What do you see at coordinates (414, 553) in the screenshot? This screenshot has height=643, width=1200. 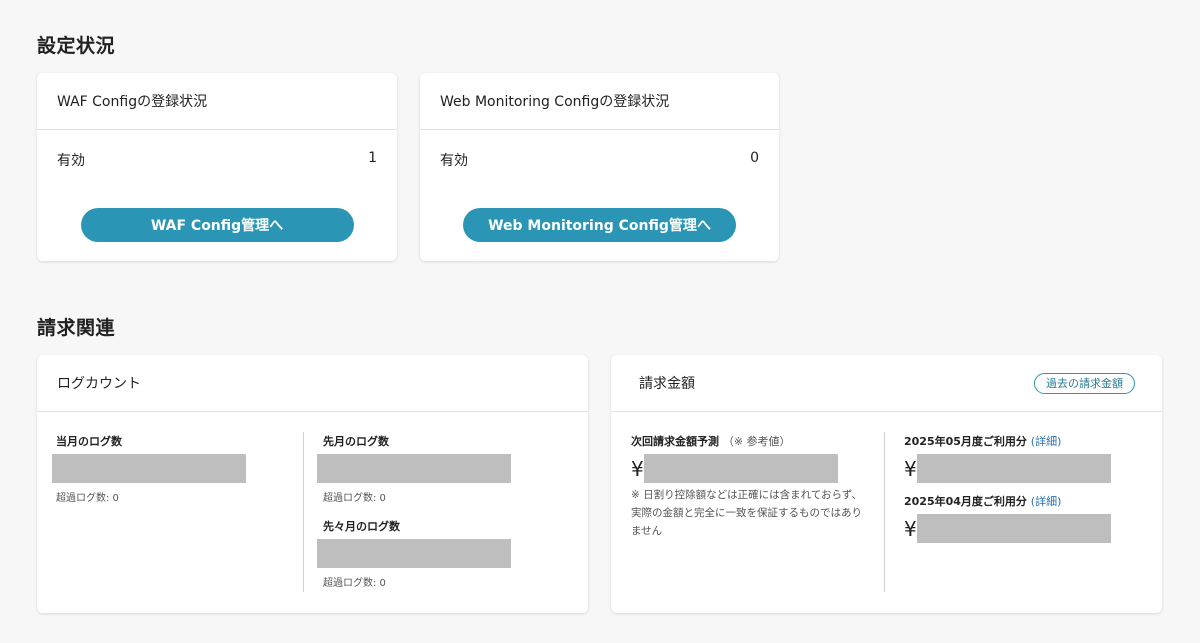 I see `two-months-ago-log-value-redacted` at bounding box center [414, 553].